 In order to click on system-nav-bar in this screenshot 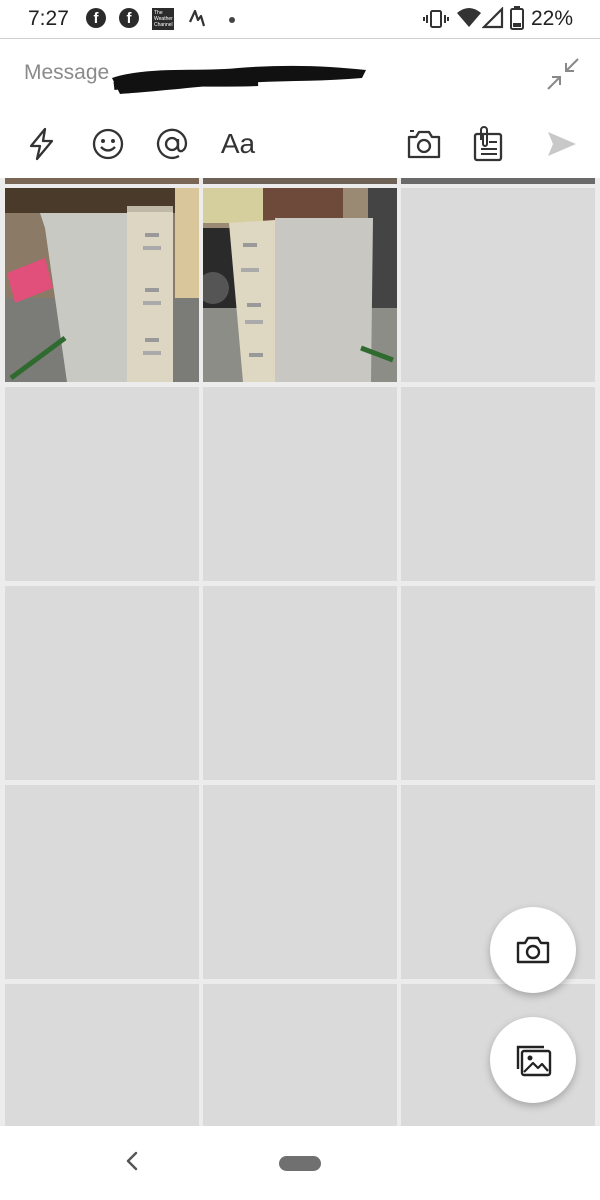, I will do `click(300, 1163)`.